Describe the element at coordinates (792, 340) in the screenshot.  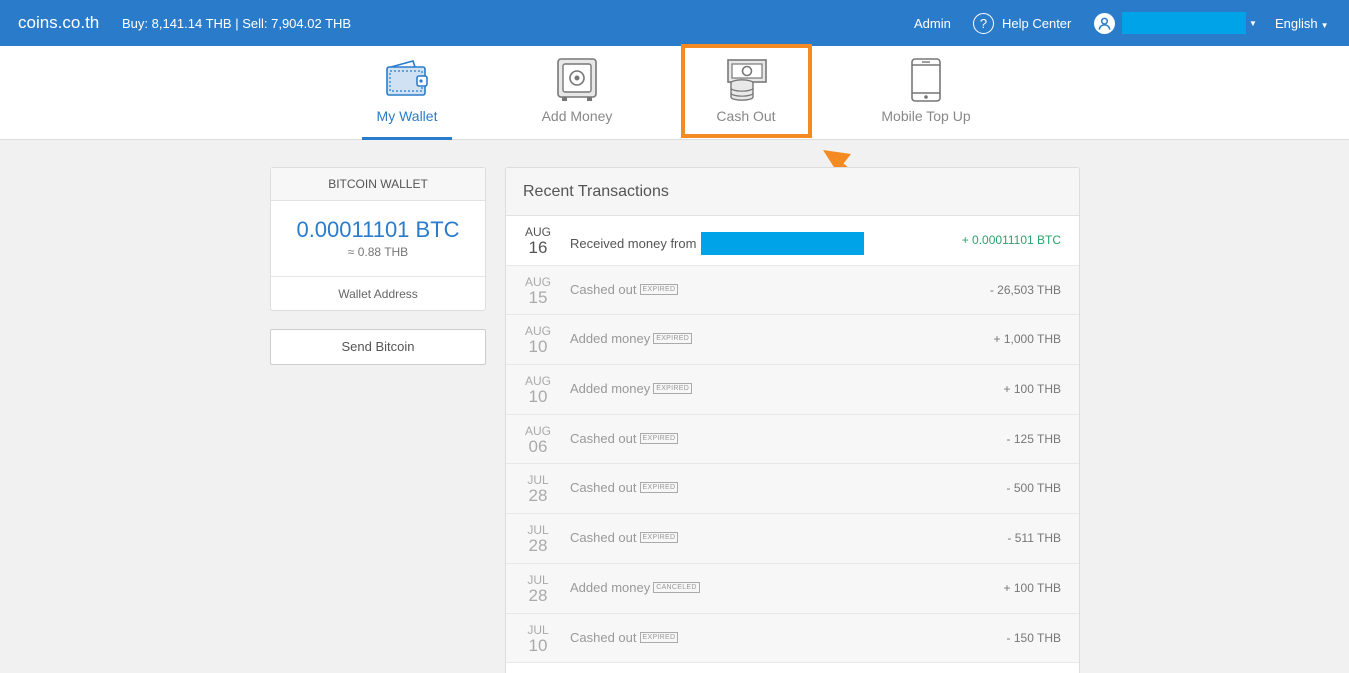
I see `table-row: AUG 10 Added money EXPIRED + 1,000 THB` at that location.